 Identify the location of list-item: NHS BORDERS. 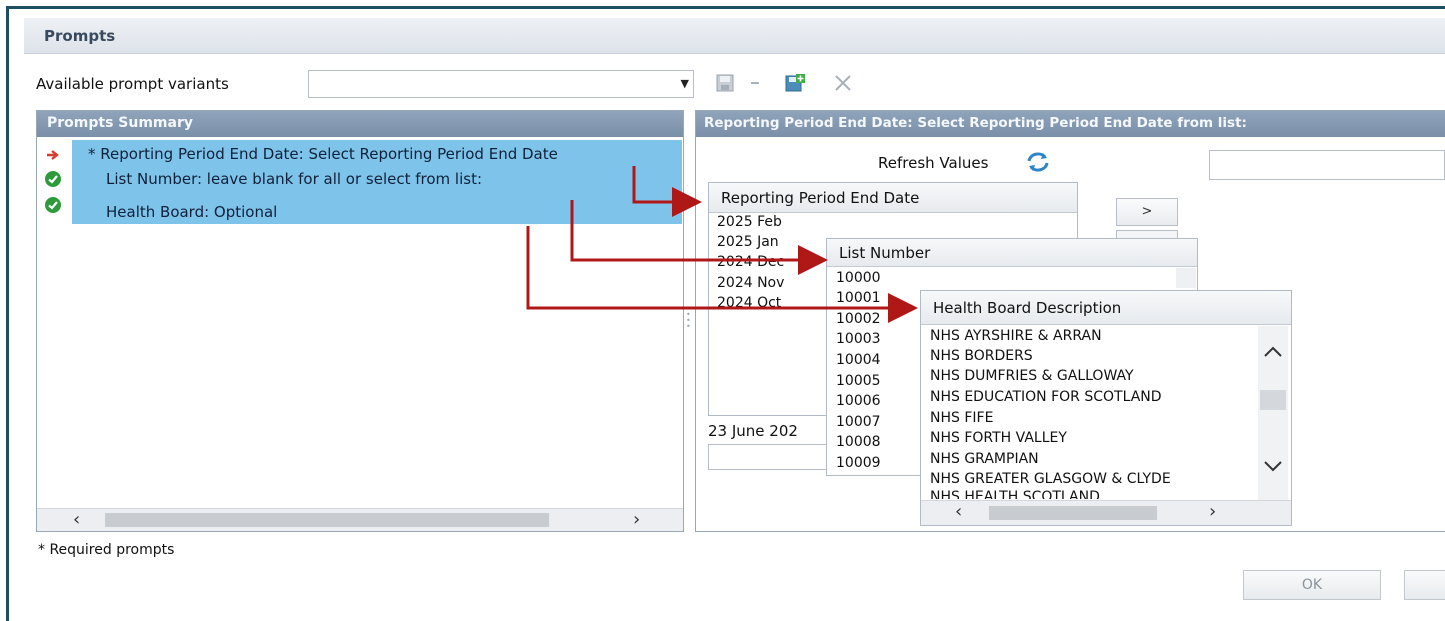
(981, 356).